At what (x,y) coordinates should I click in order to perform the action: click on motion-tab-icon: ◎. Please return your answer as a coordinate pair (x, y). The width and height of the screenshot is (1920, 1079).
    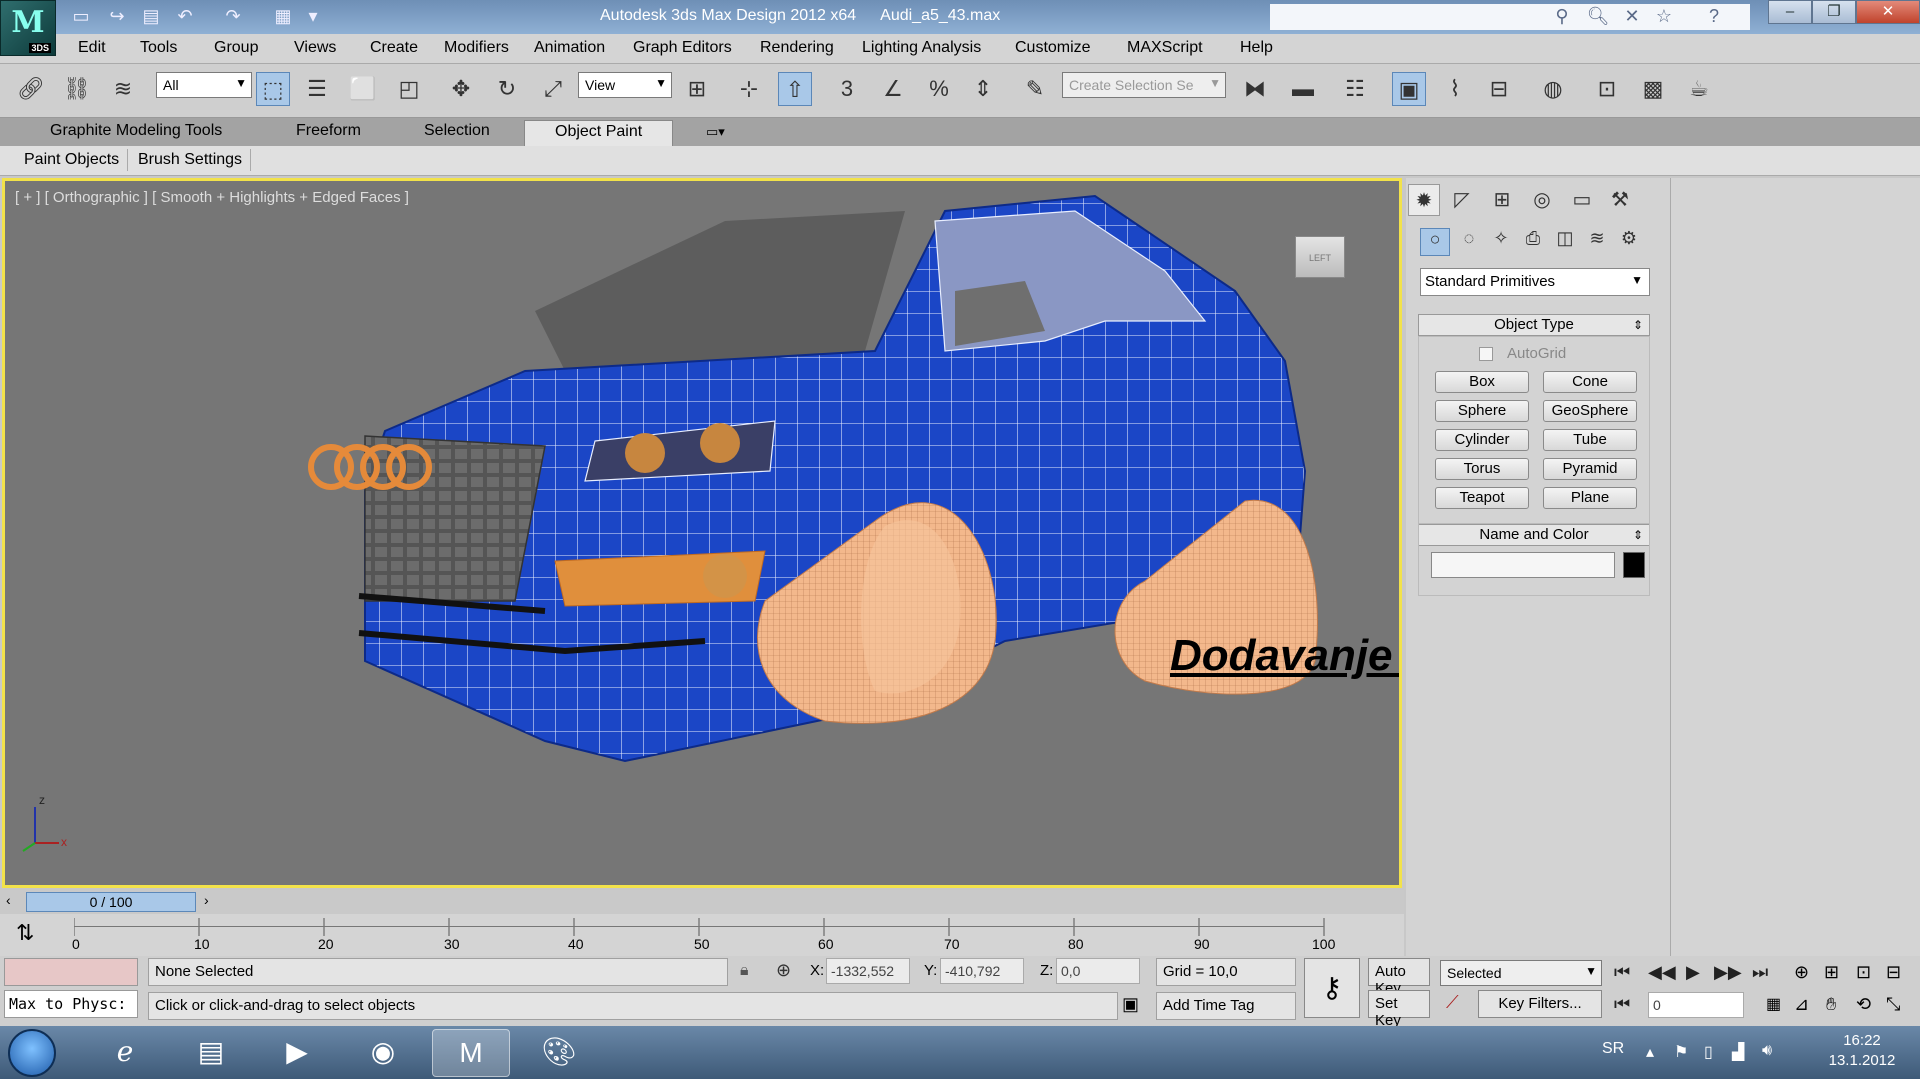
    Looking at the image, I should click on (1542, 200).